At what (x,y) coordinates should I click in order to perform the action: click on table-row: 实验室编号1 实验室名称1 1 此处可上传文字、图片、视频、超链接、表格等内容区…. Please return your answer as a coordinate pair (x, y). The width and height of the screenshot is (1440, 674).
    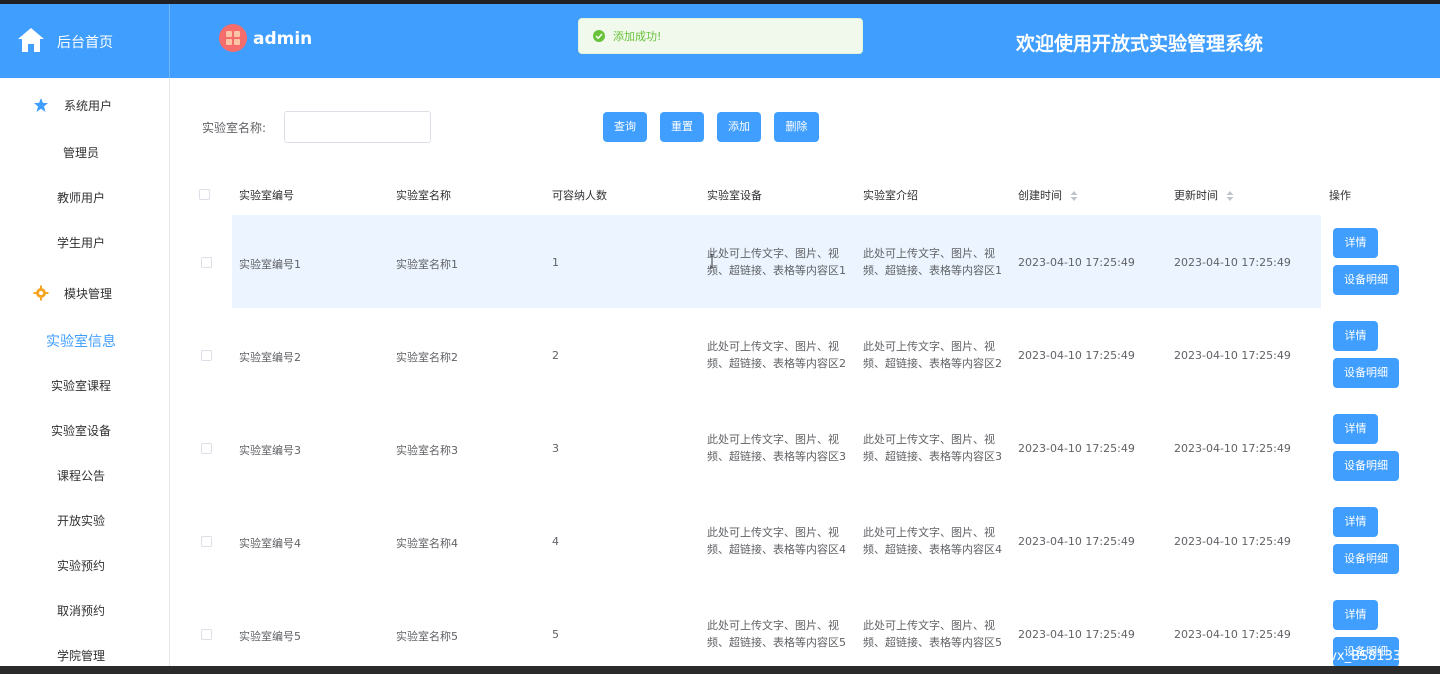
    Looking at the image, I should click on (720, 261).